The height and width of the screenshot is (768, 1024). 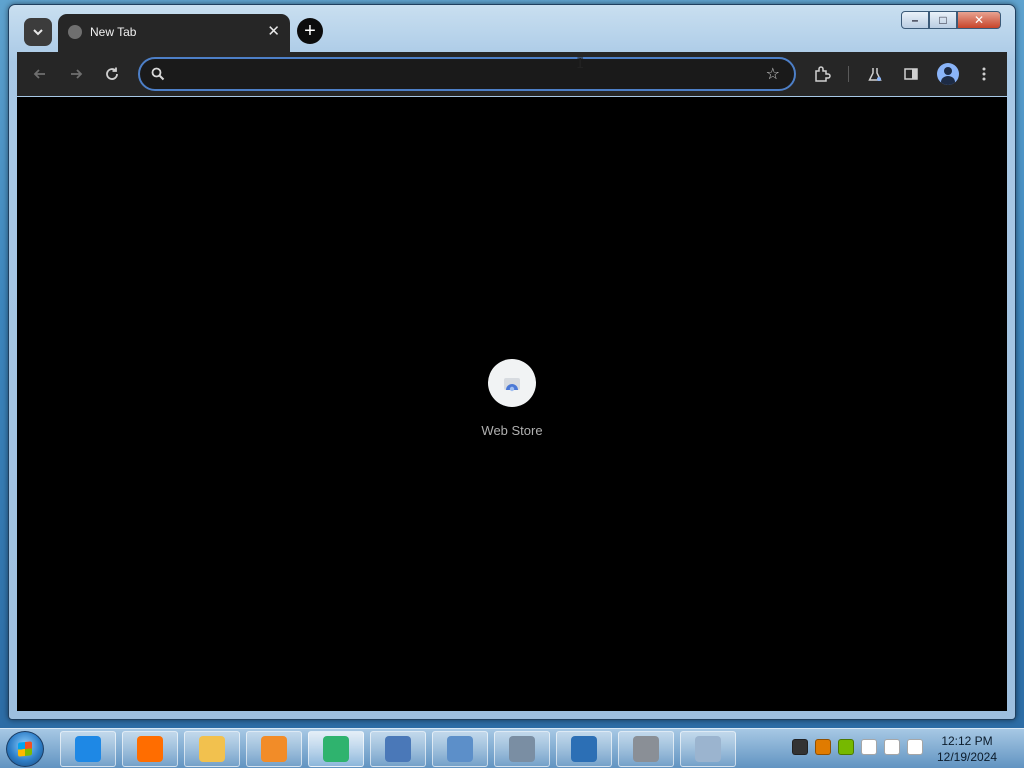 What do you see at coordinates (75, 32) in the screenshot?
I see `globe-icon` at bounding box center [75, 32].